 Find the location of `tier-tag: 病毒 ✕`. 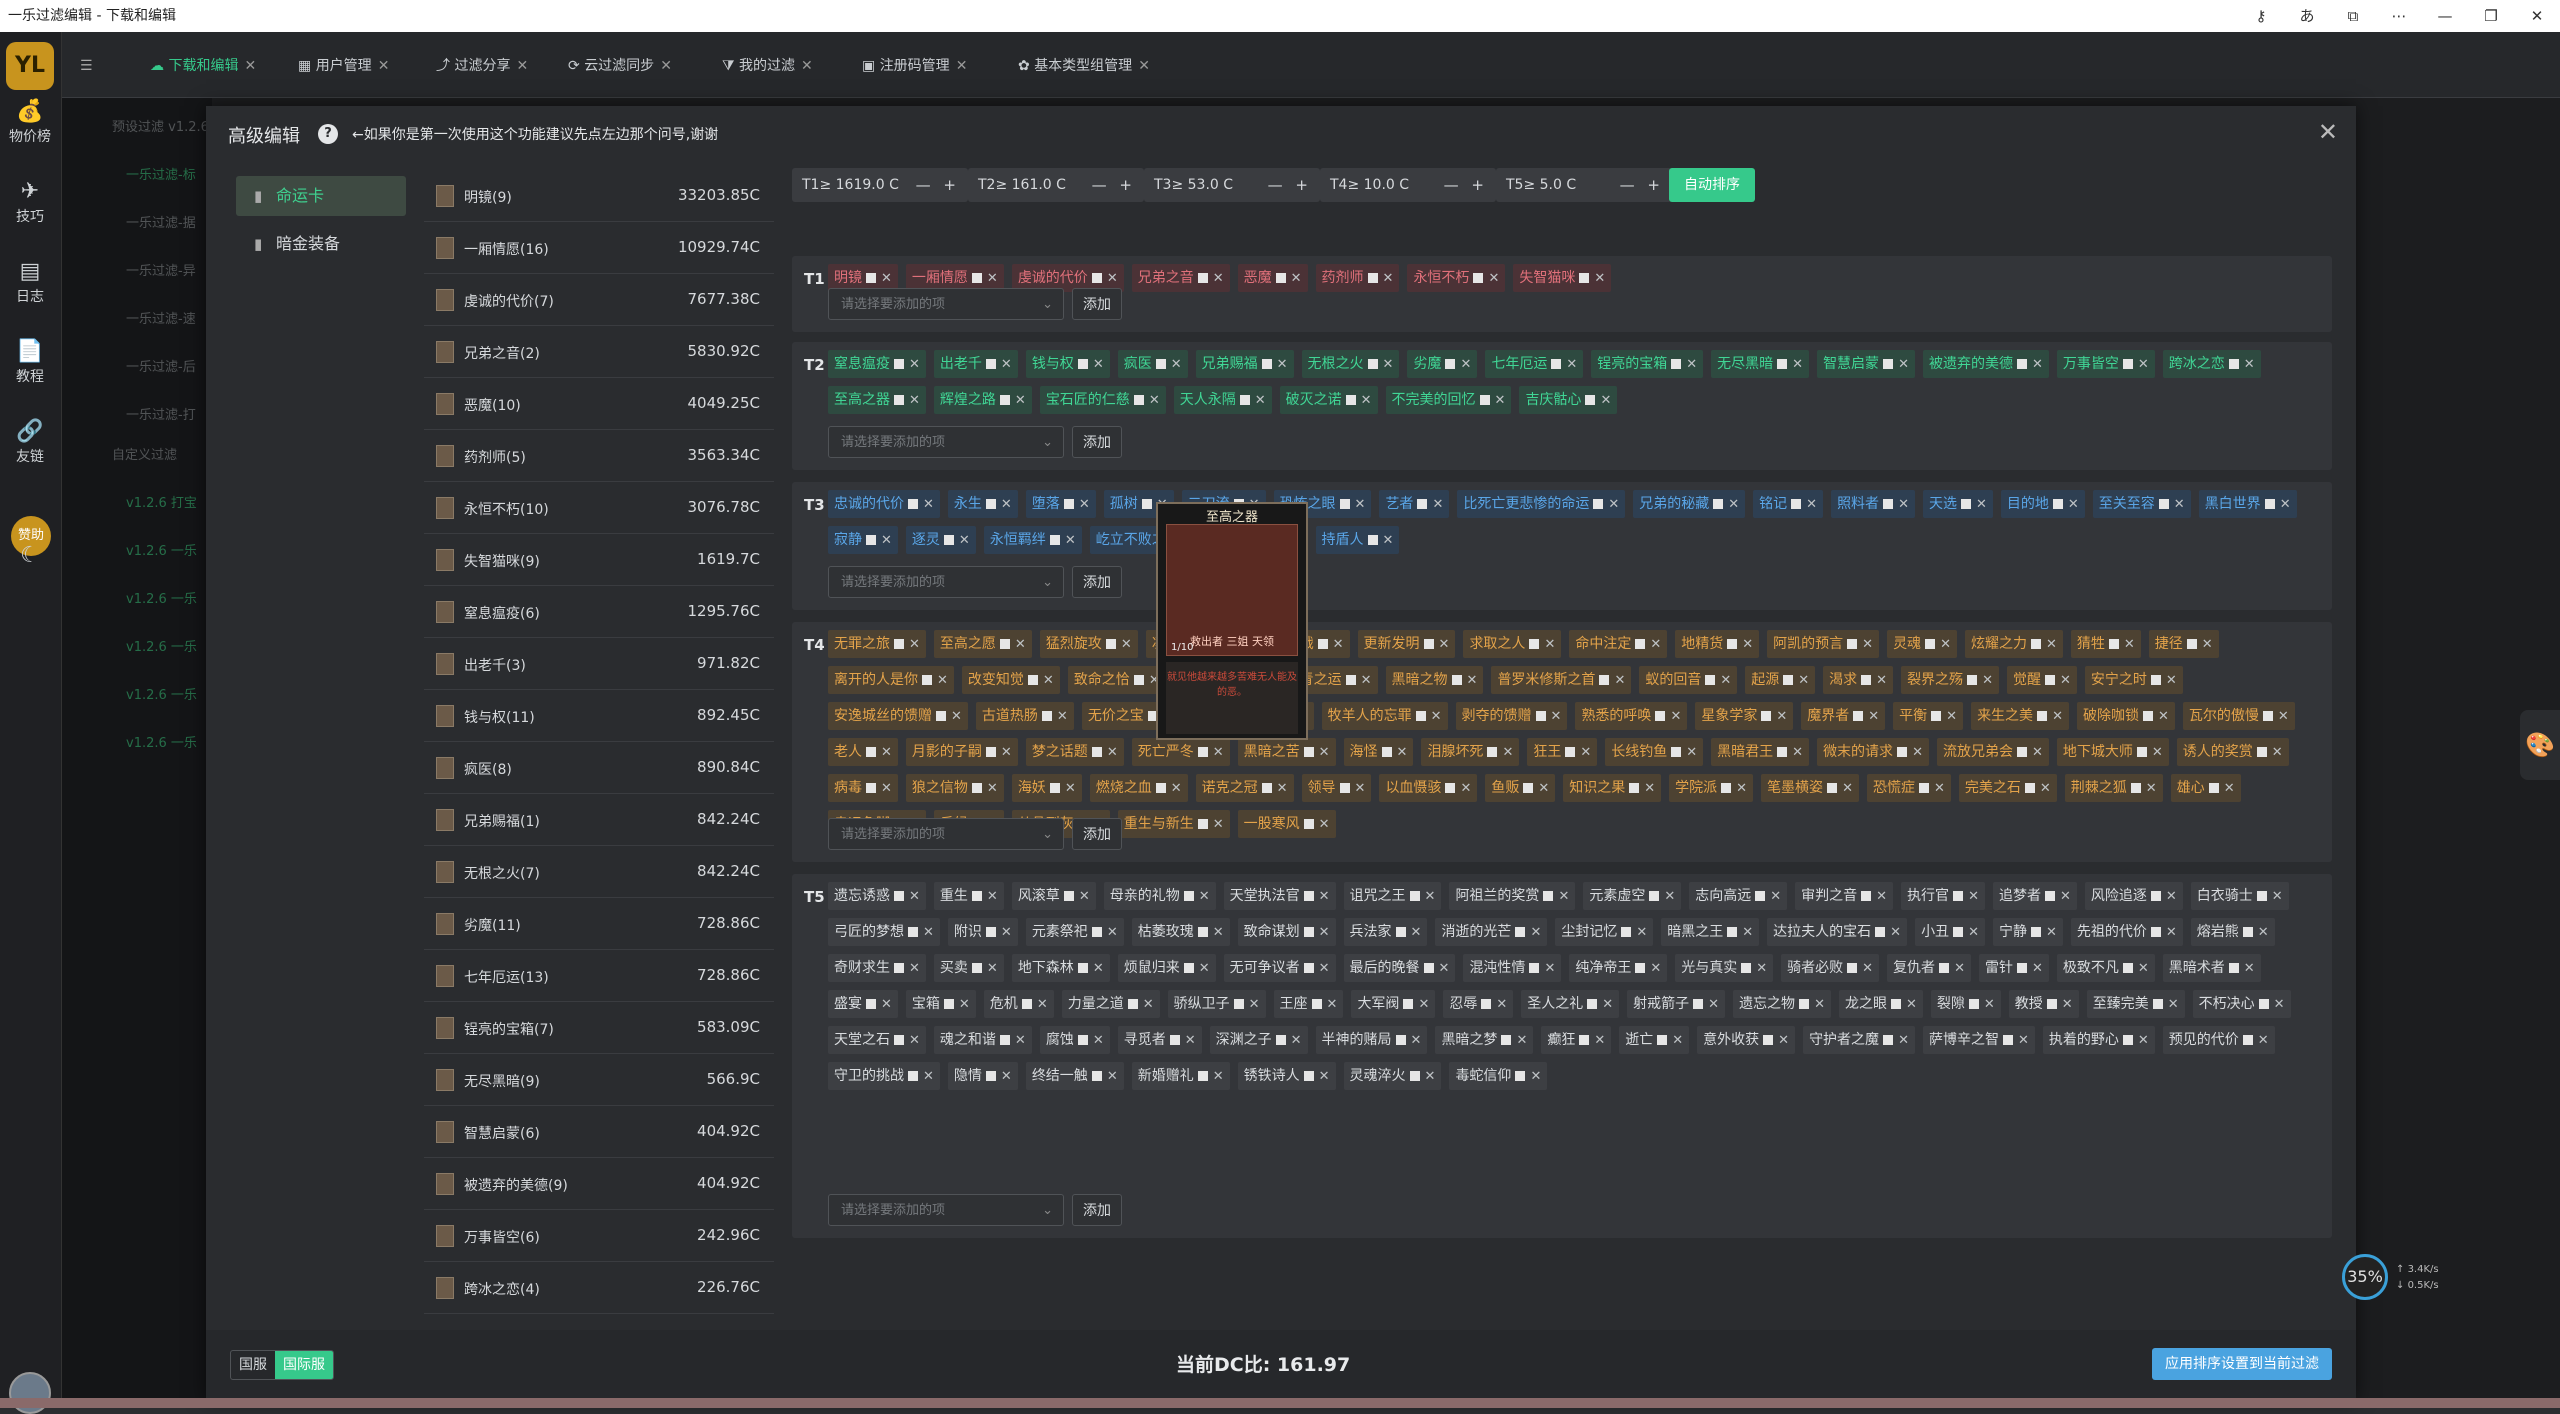

tier-tag: 病毒 ✕ is located at coordinates (863, 788).